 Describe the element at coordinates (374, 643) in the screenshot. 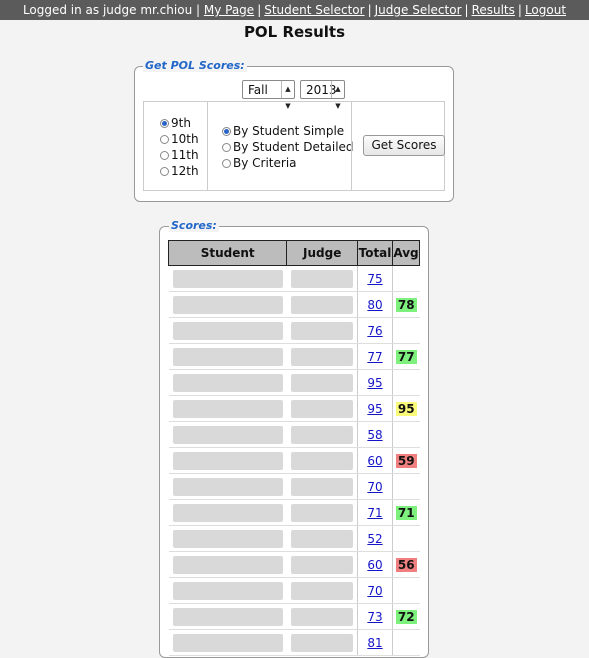

I see `total-score-link: 81` at that location.